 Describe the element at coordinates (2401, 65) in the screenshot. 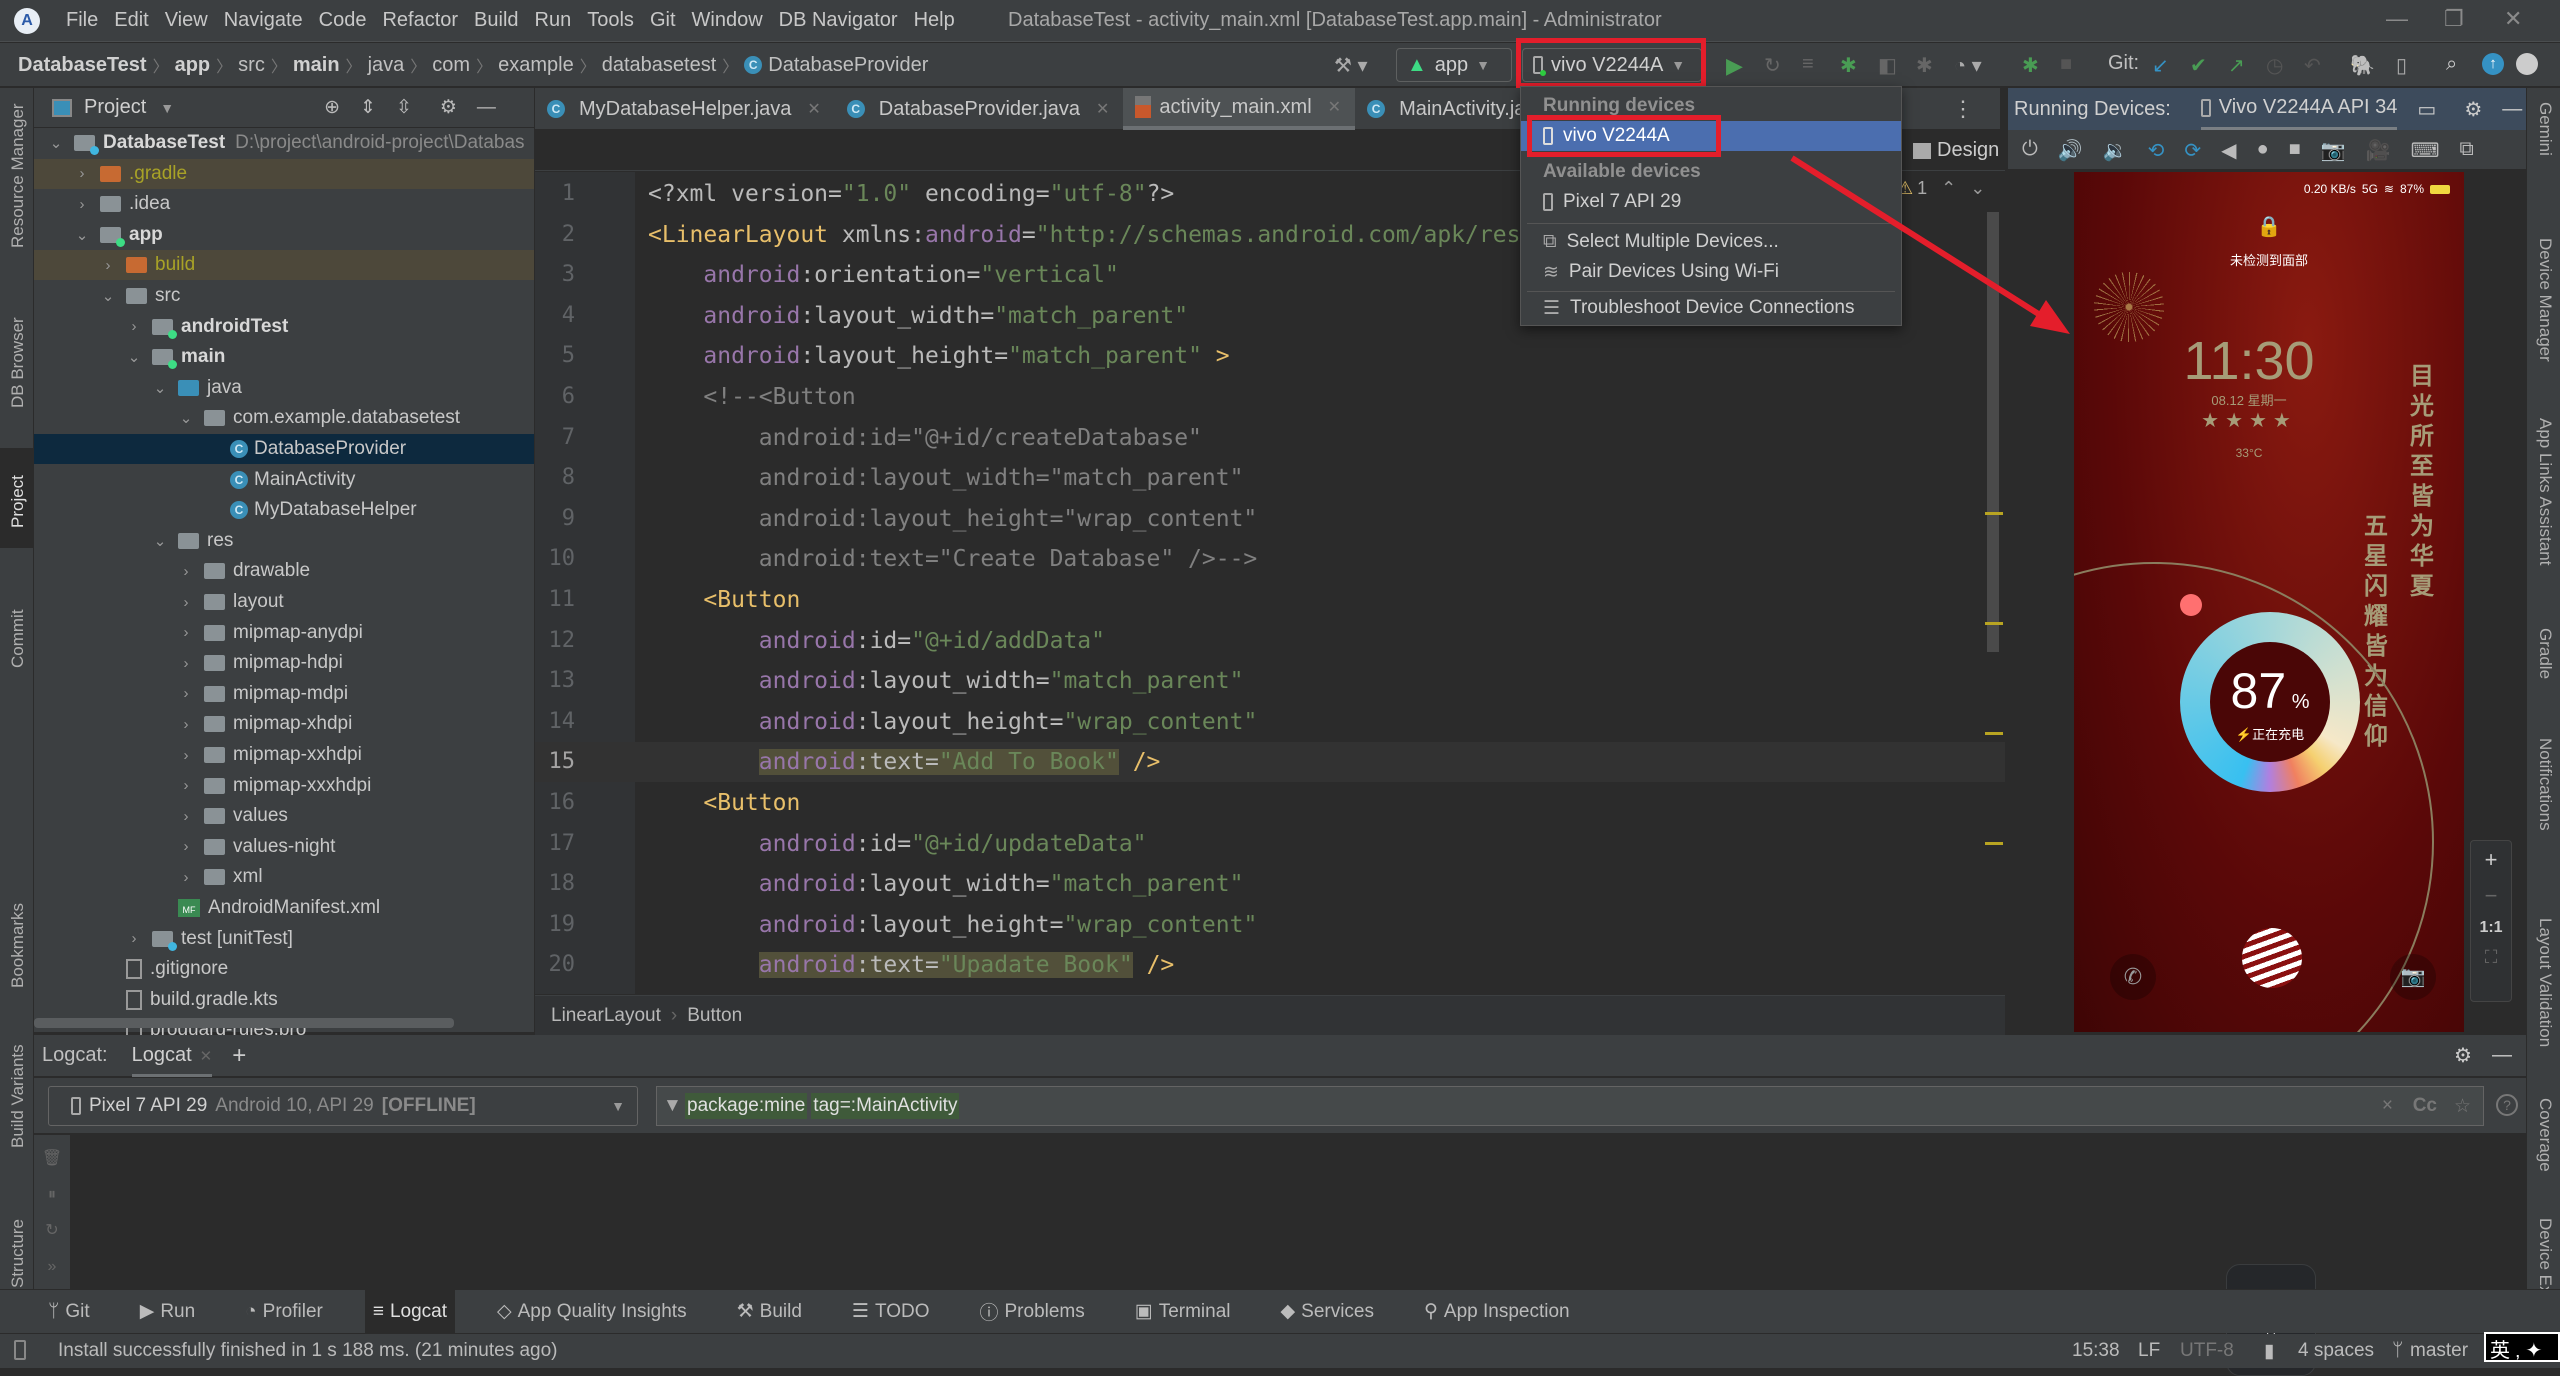

I see `device-manager-icon: ▯` at that location.